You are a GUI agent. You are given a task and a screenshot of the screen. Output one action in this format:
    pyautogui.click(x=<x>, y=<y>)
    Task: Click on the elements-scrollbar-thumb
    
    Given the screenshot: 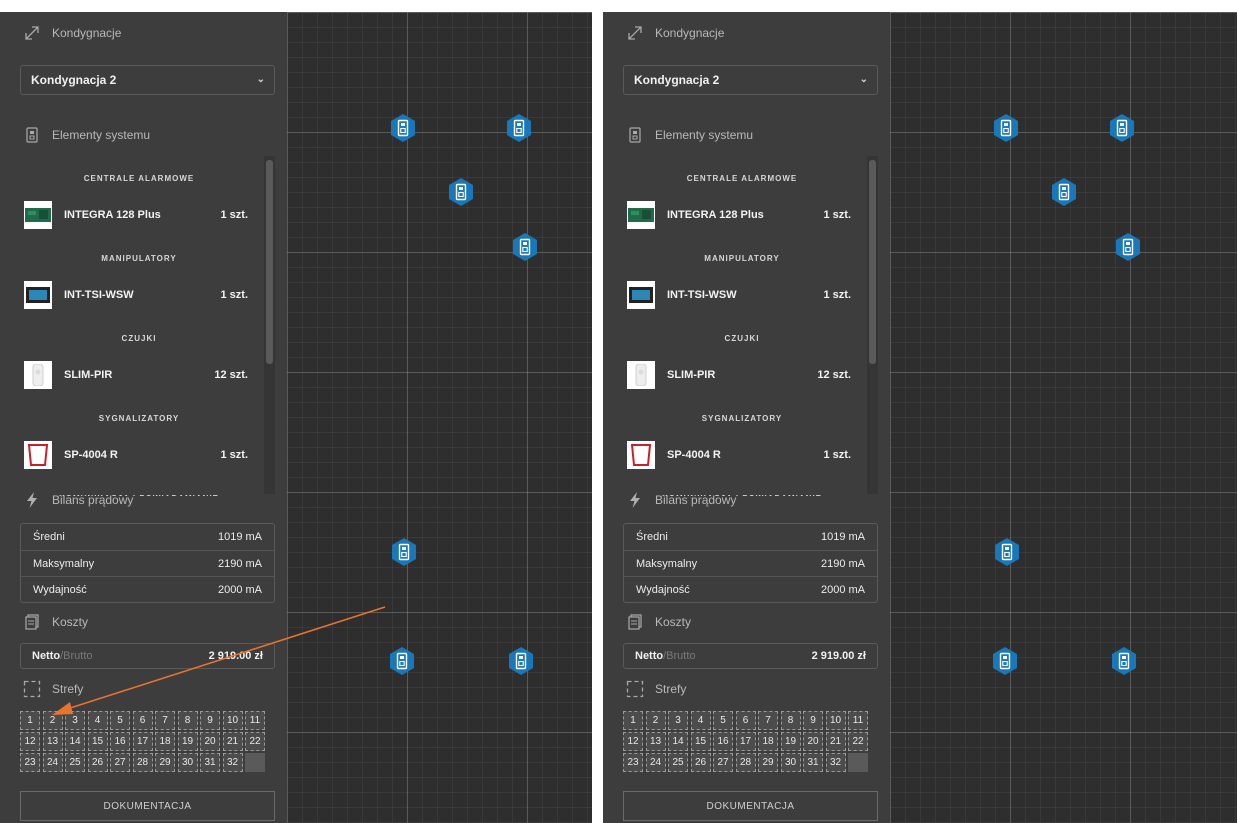 What is the action you would take?
    pyautogui.click(x=872, y=262)
    